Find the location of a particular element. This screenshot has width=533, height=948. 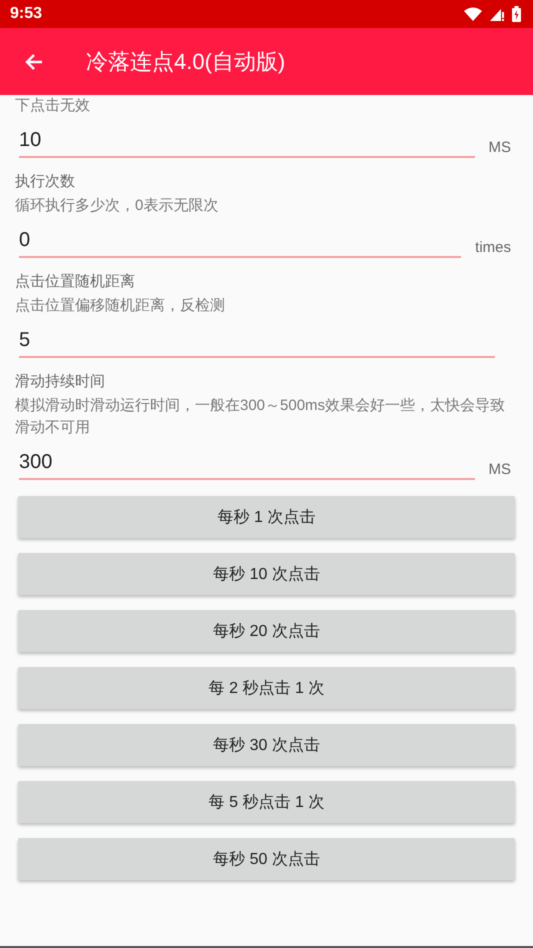

click-rate-button: 每 5 秒点击 1 次 is located at coordinates (266, 802).